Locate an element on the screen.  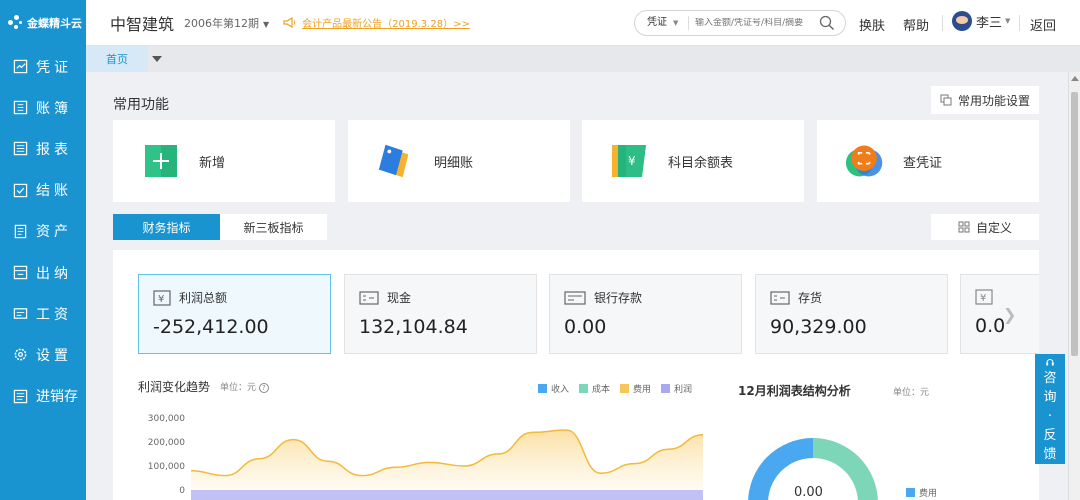
company-name: 中智建筑 is located at coordinates (142, 23).